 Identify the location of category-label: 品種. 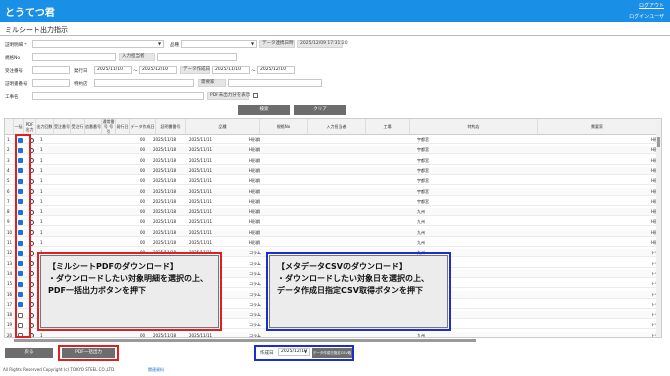
(174, 45).